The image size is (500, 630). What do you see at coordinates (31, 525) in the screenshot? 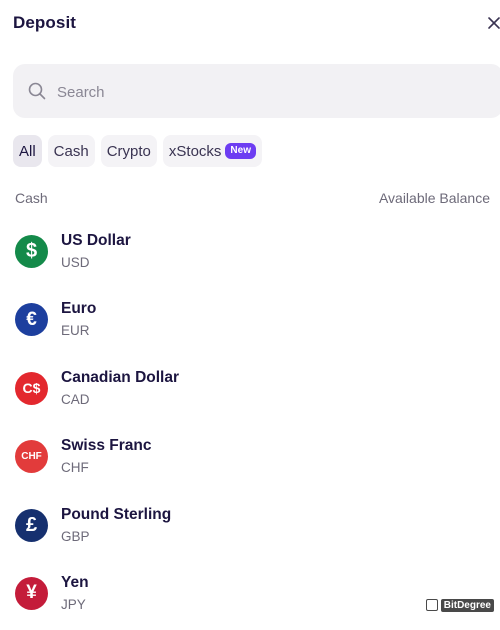
I see `pound-icon: £` at bounding box center [31, 525].